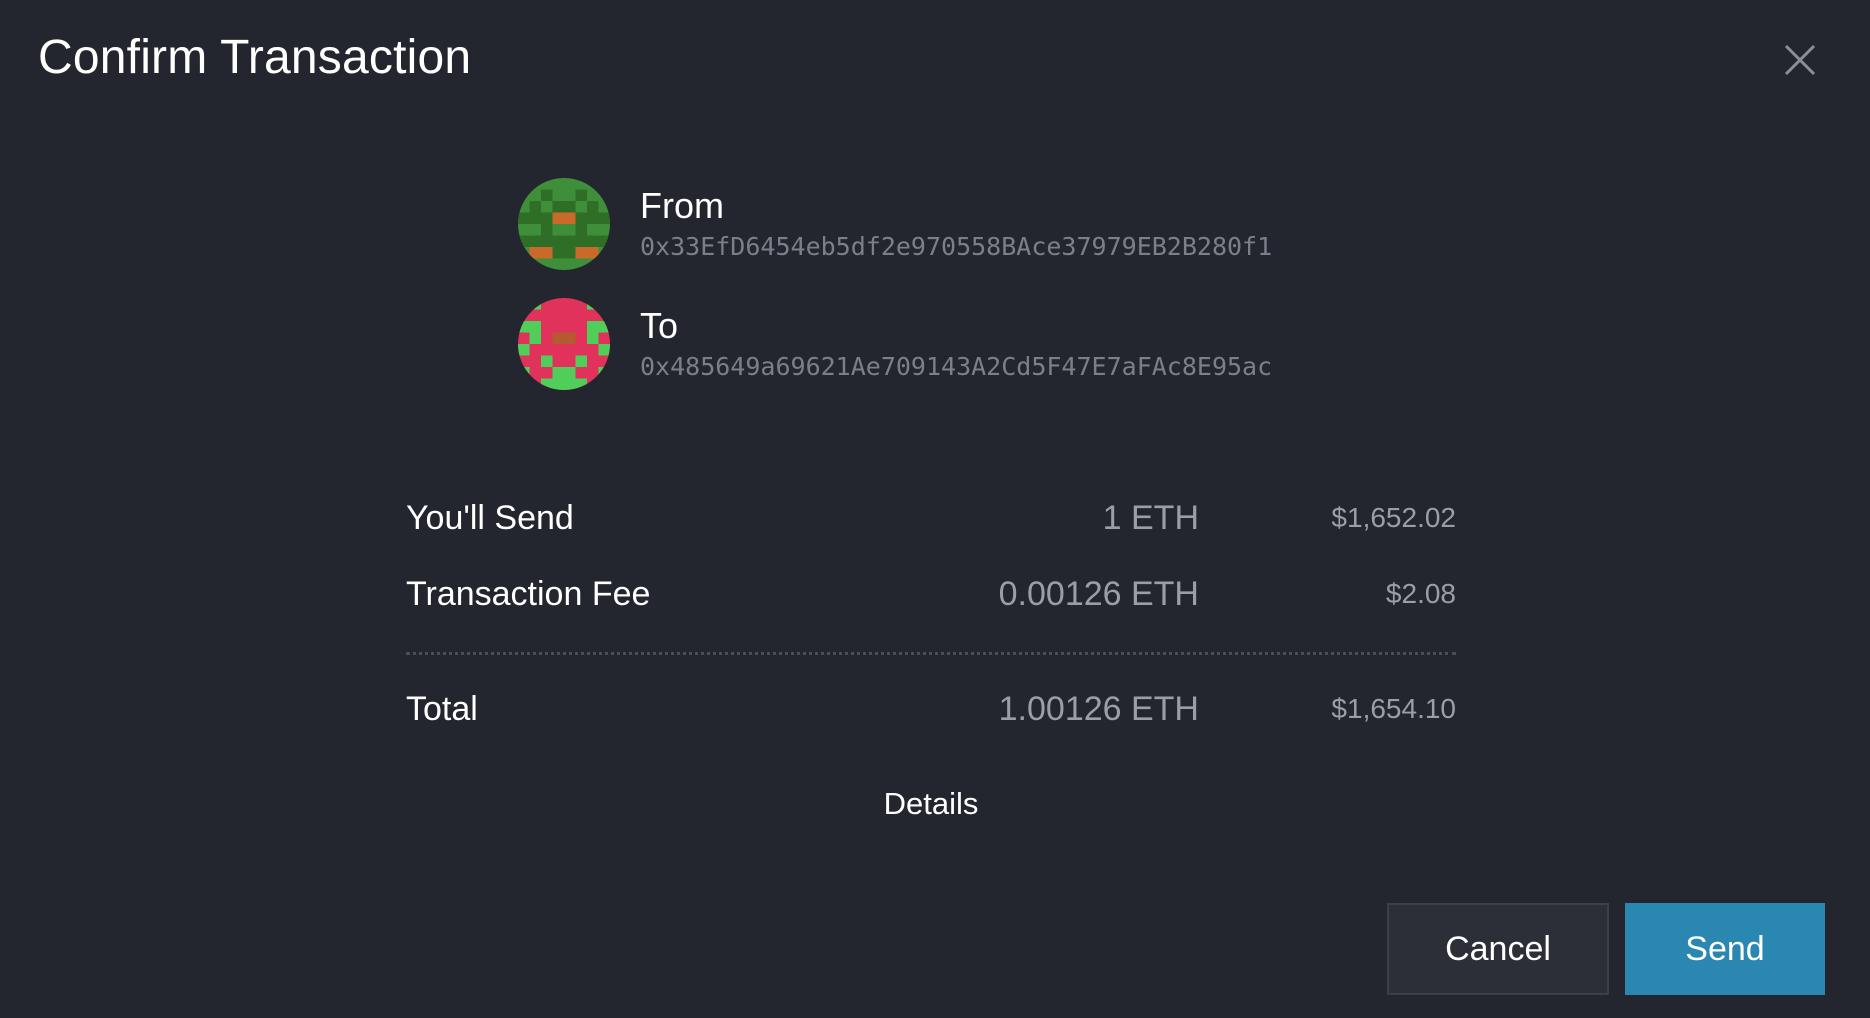  Describe the element at coordinates (564, 344) in the screenshot. I see `to-identicon` at that location.